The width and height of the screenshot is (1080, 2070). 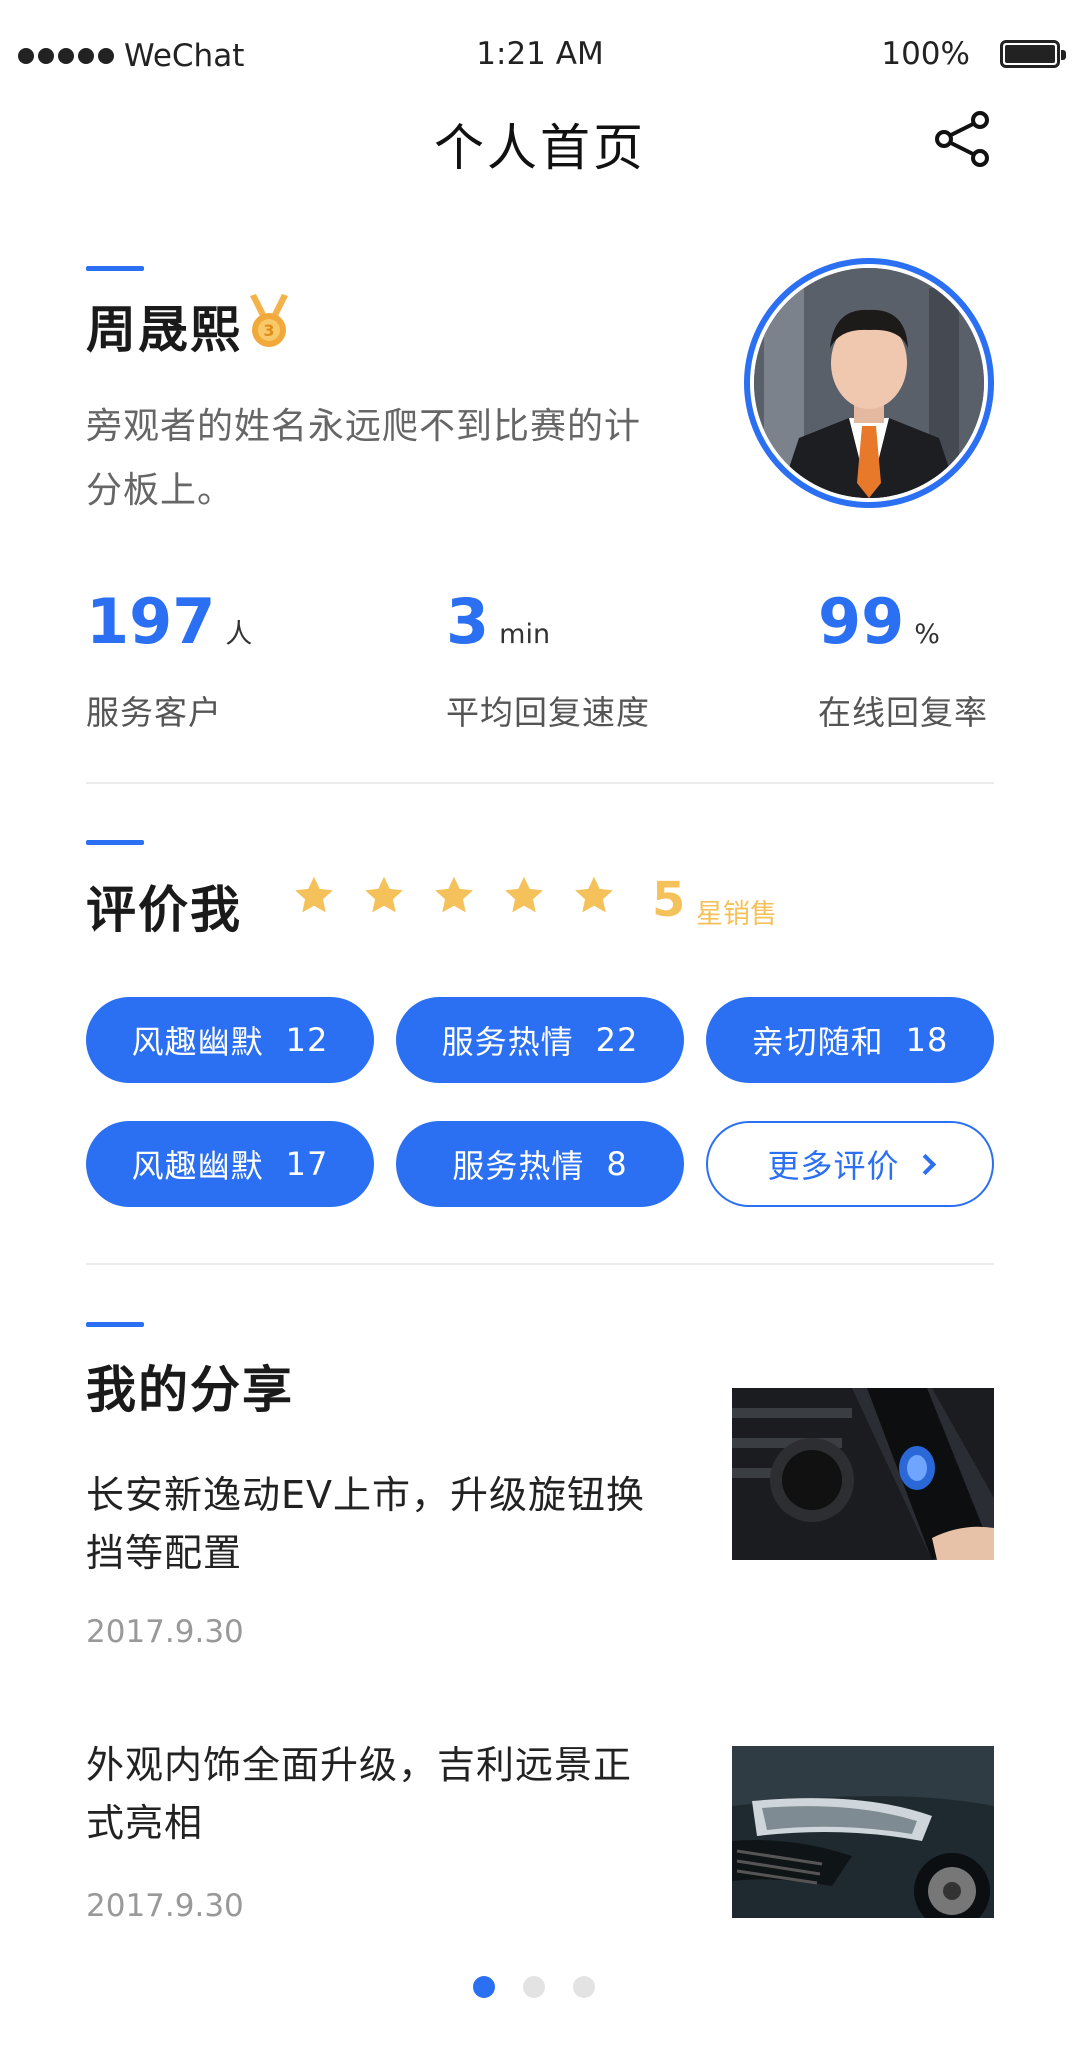 I want to click on more-reviews-button: 更多评价, so click(x=850, y=1164).